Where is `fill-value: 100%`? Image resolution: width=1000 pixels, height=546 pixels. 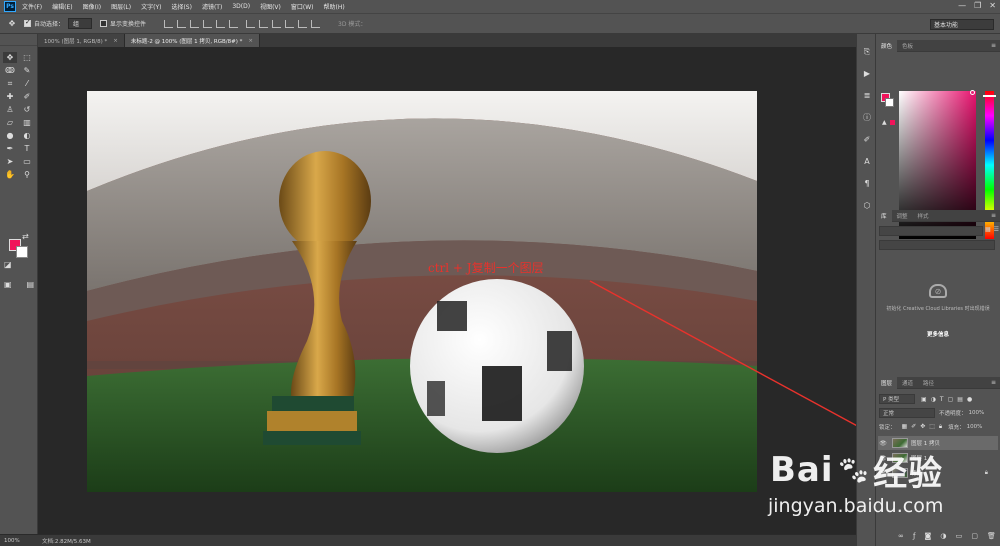
fill-value: 100% is located at coordinates (975, 427).